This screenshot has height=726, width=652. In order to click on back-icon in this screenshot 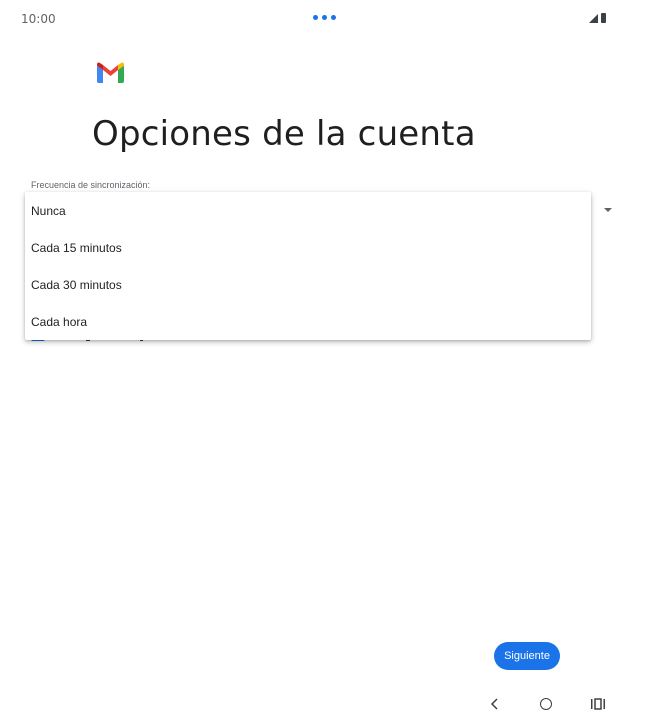, I will do `click(494, 704)`.